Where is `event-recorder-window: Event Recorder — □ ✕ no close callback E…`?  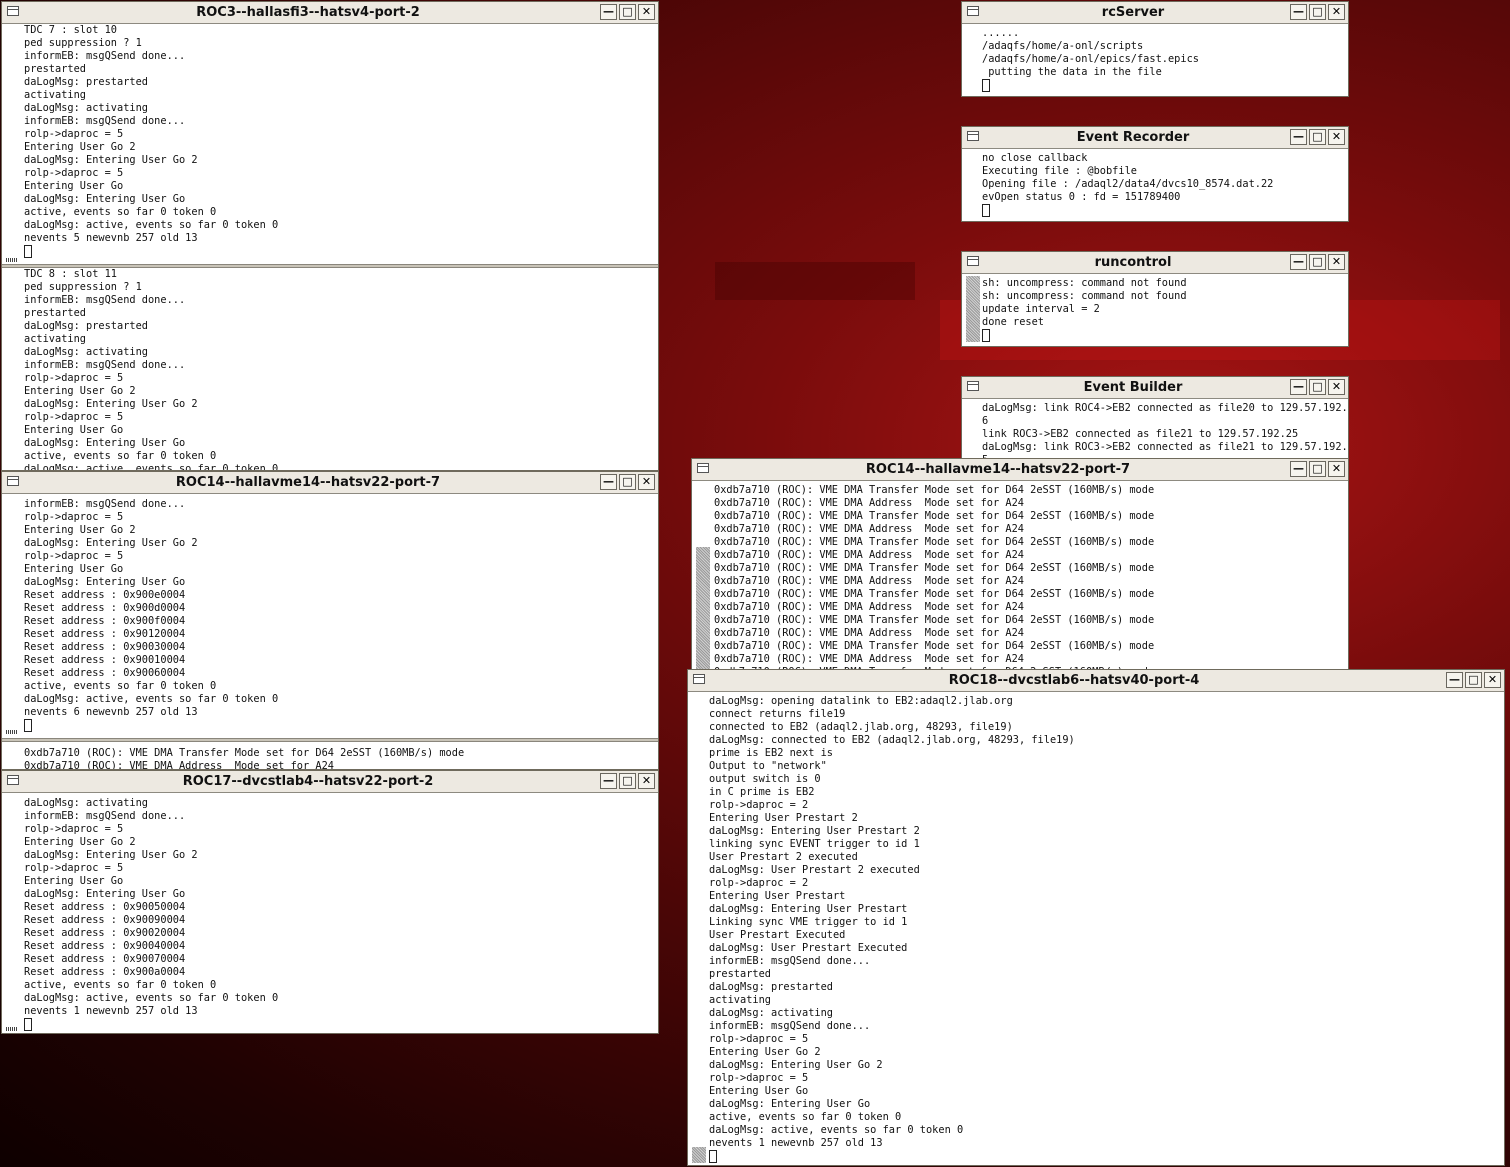 event-recorder-window: Event Recorder — □ ✕ no close callback E… is located at coordinates (1155, 174).